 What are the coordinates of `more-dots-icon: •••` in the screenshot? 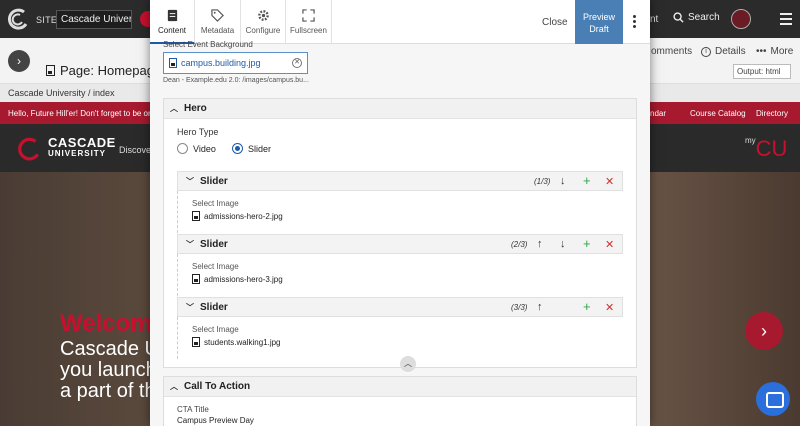 It's located at (761, 51).